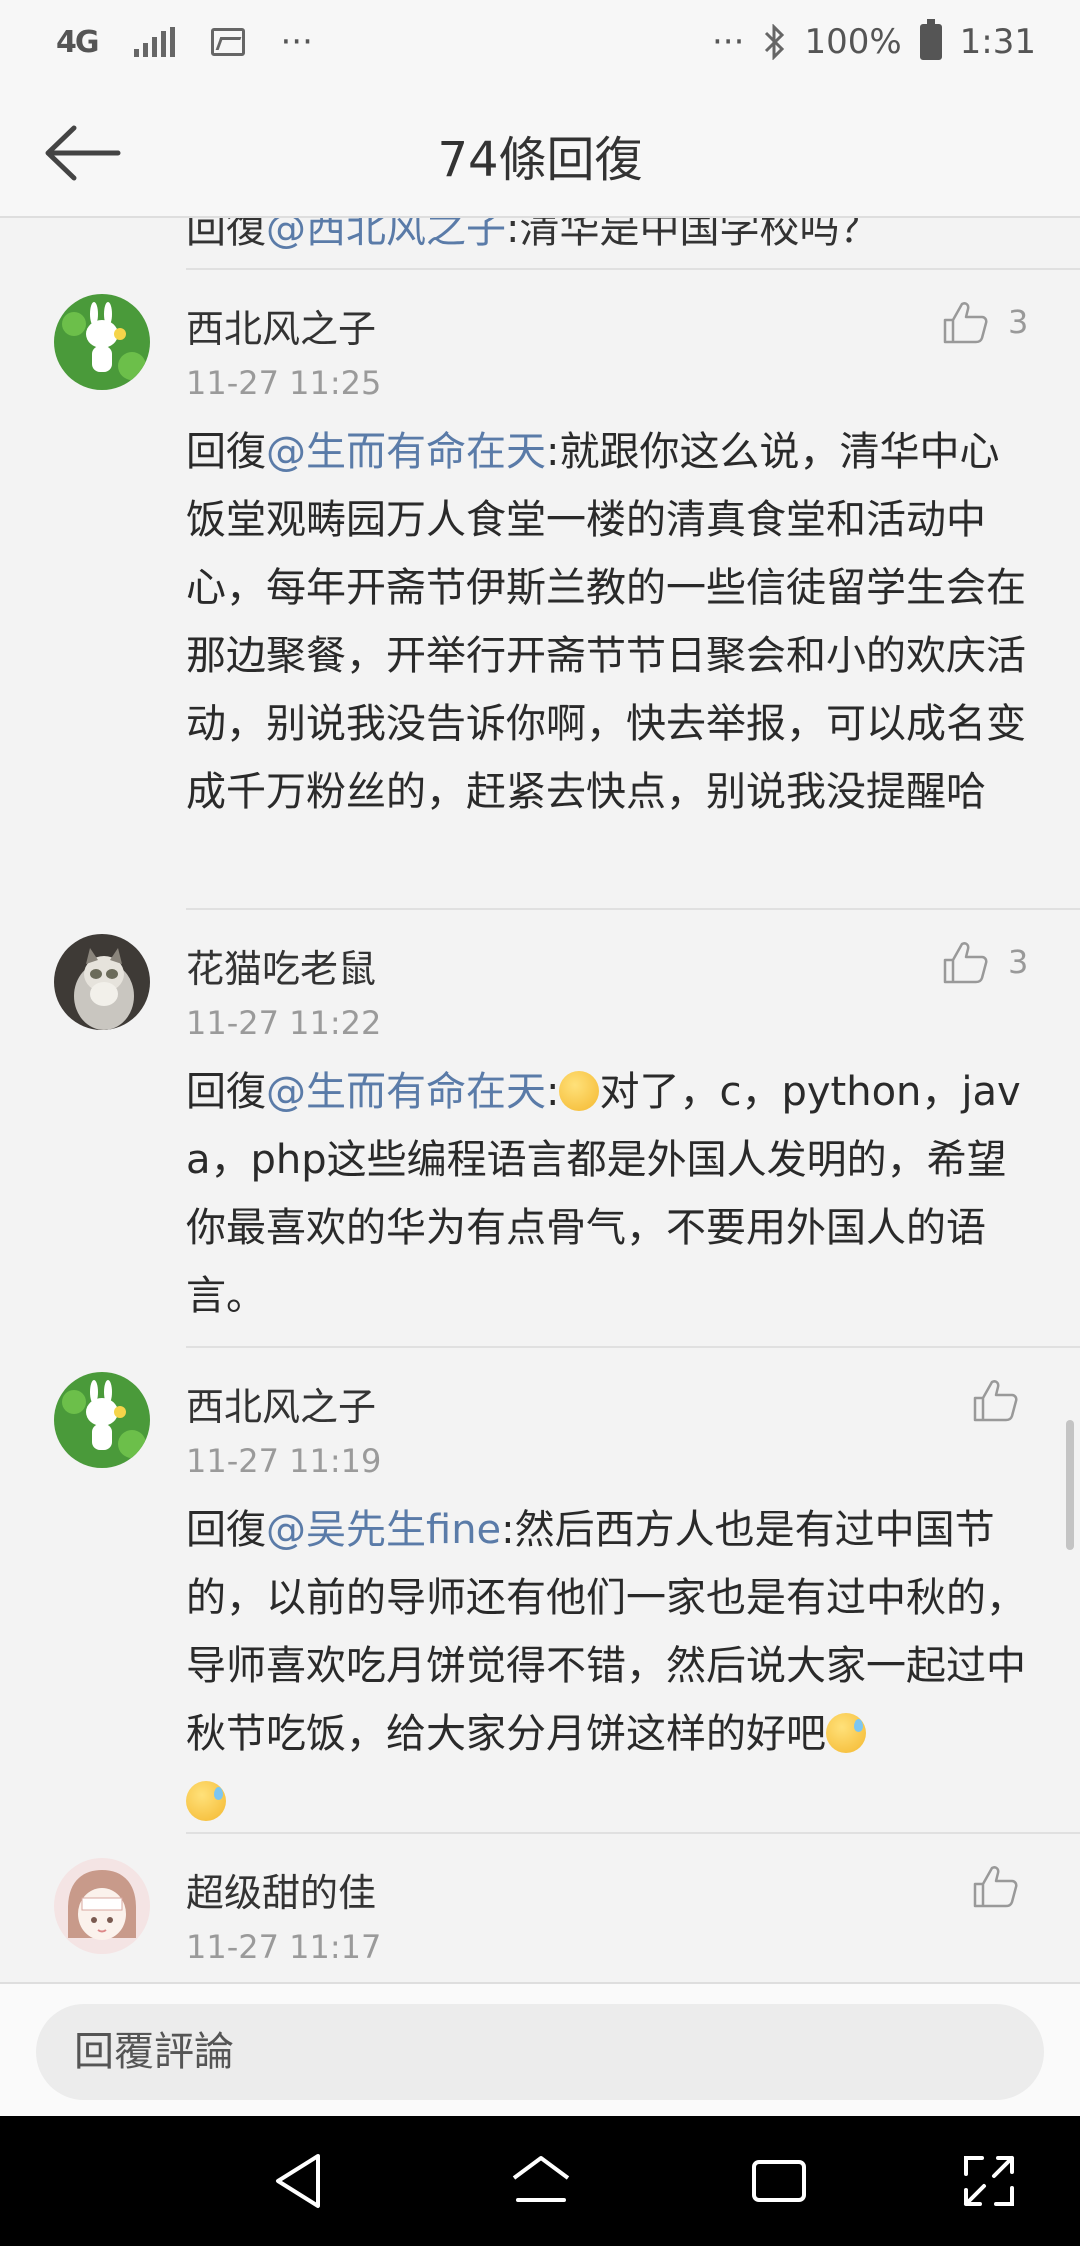 Image resolution: width=1080 pixels, height=2246 pixels. What do you see at coordinates (728, 42) in the screenshot?
I see `more-status-indicator: ···` at bounding box center [728, 42].